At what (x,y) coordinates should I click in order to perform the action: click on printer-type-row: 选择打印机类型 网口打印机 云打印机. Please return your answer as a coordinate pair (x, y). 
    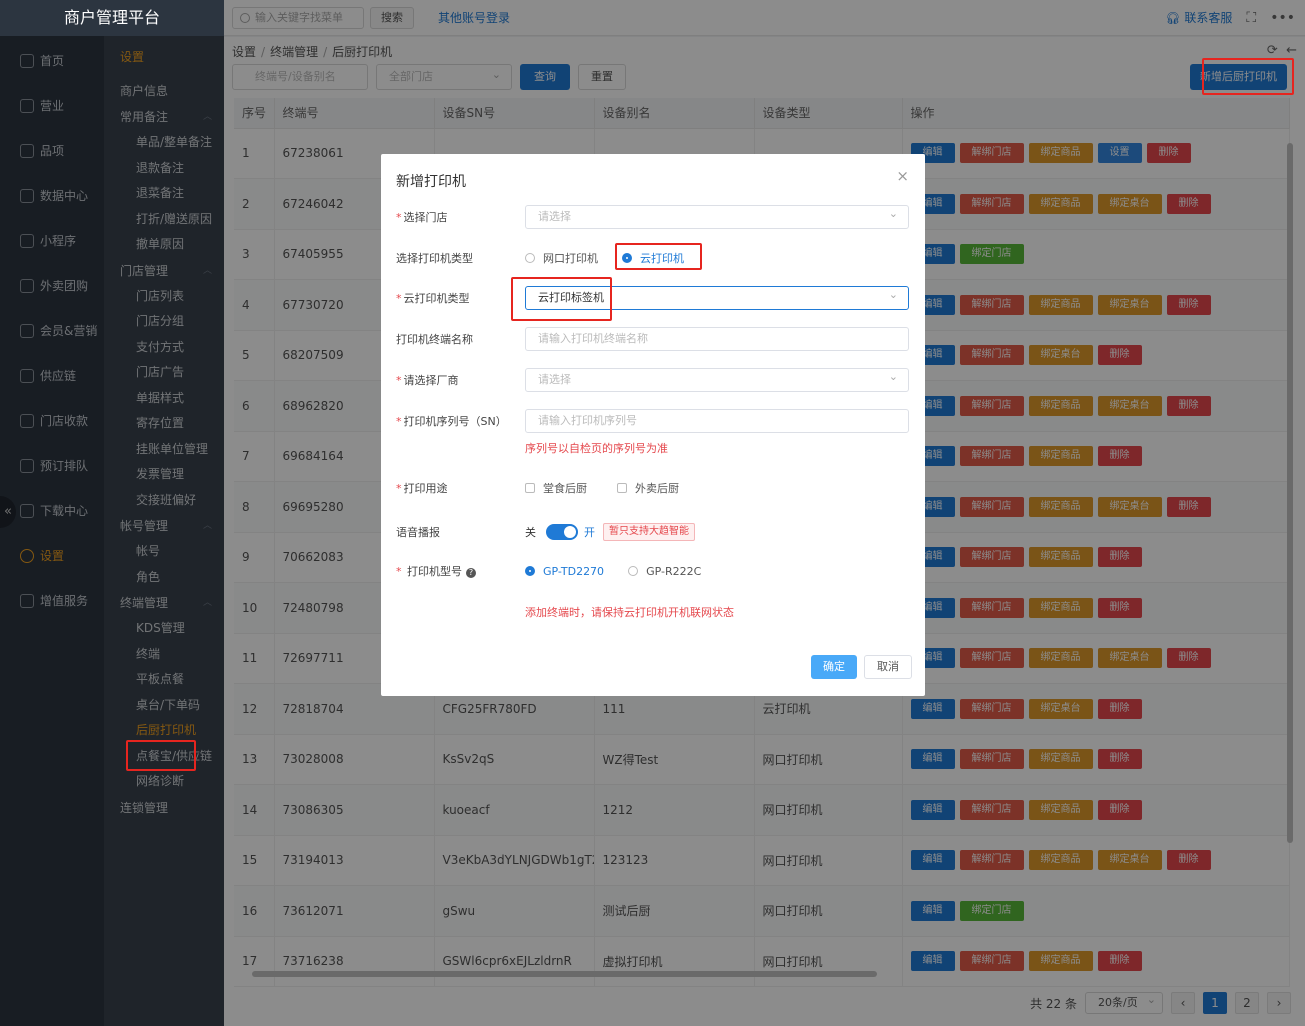
    Looking at the image, I should click on (653, 258).